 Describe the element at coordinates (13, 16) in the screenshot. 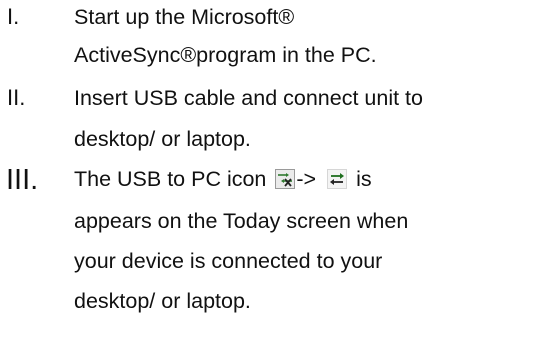

I see `step-1-numeral: I.` at that location.